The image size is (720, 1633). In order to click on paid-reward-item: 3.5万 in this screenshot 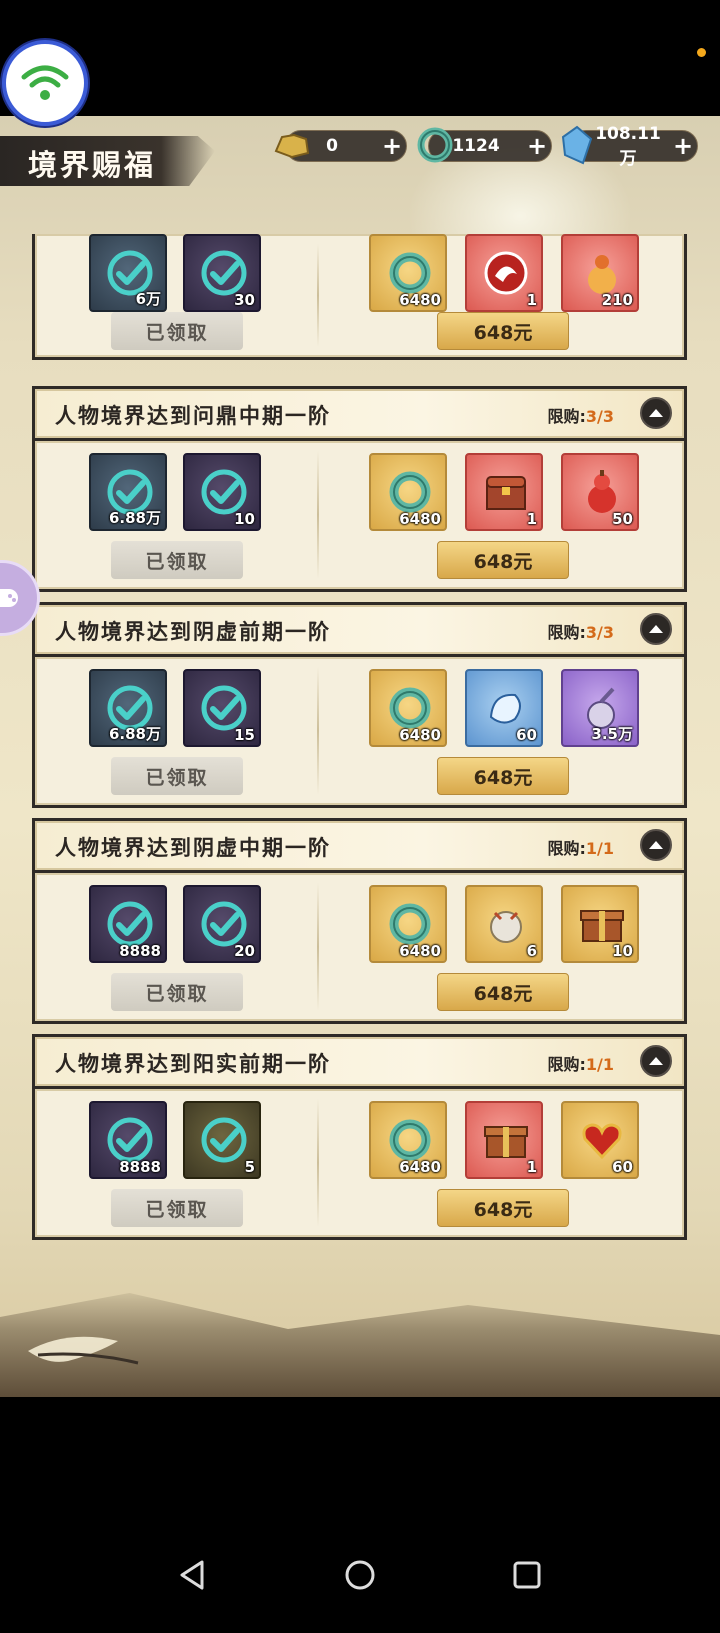, I will do `click(600, 708)`.